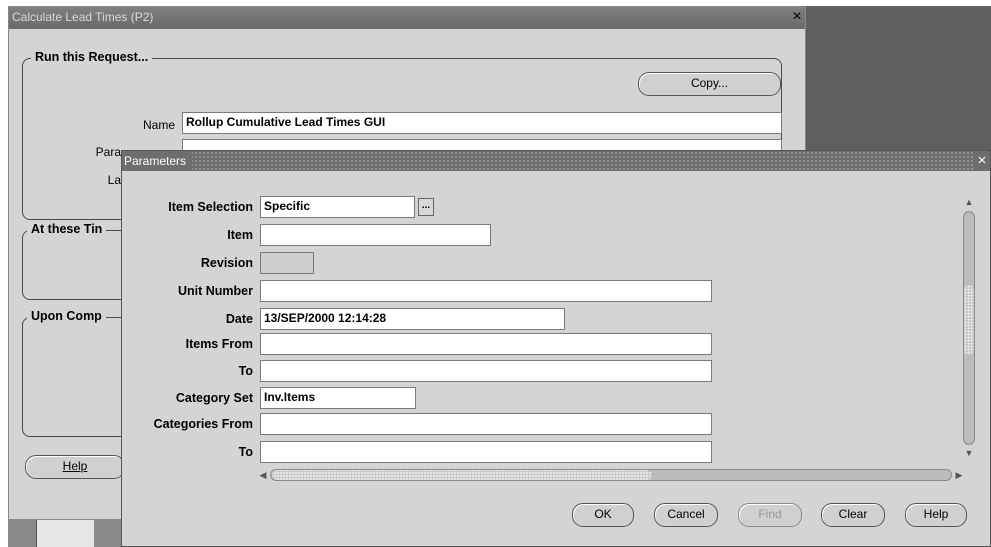  Describe the element at coordinates (263, 475) in the screenshot. I see `scroll-left-icon: ◀` at that location.